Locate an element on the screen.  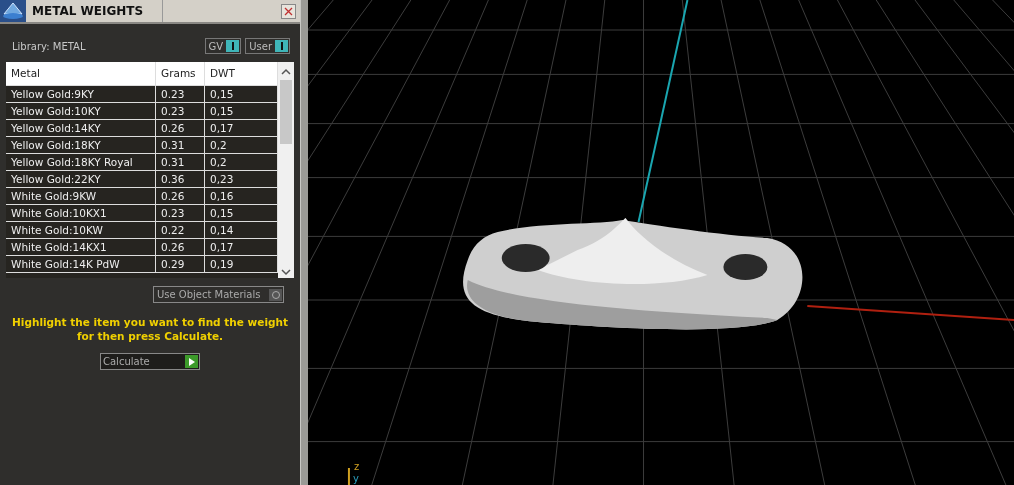
instruction-text: Highlight the item you want to find the weight for then press Calculate. is located at coordinates (150, 329).